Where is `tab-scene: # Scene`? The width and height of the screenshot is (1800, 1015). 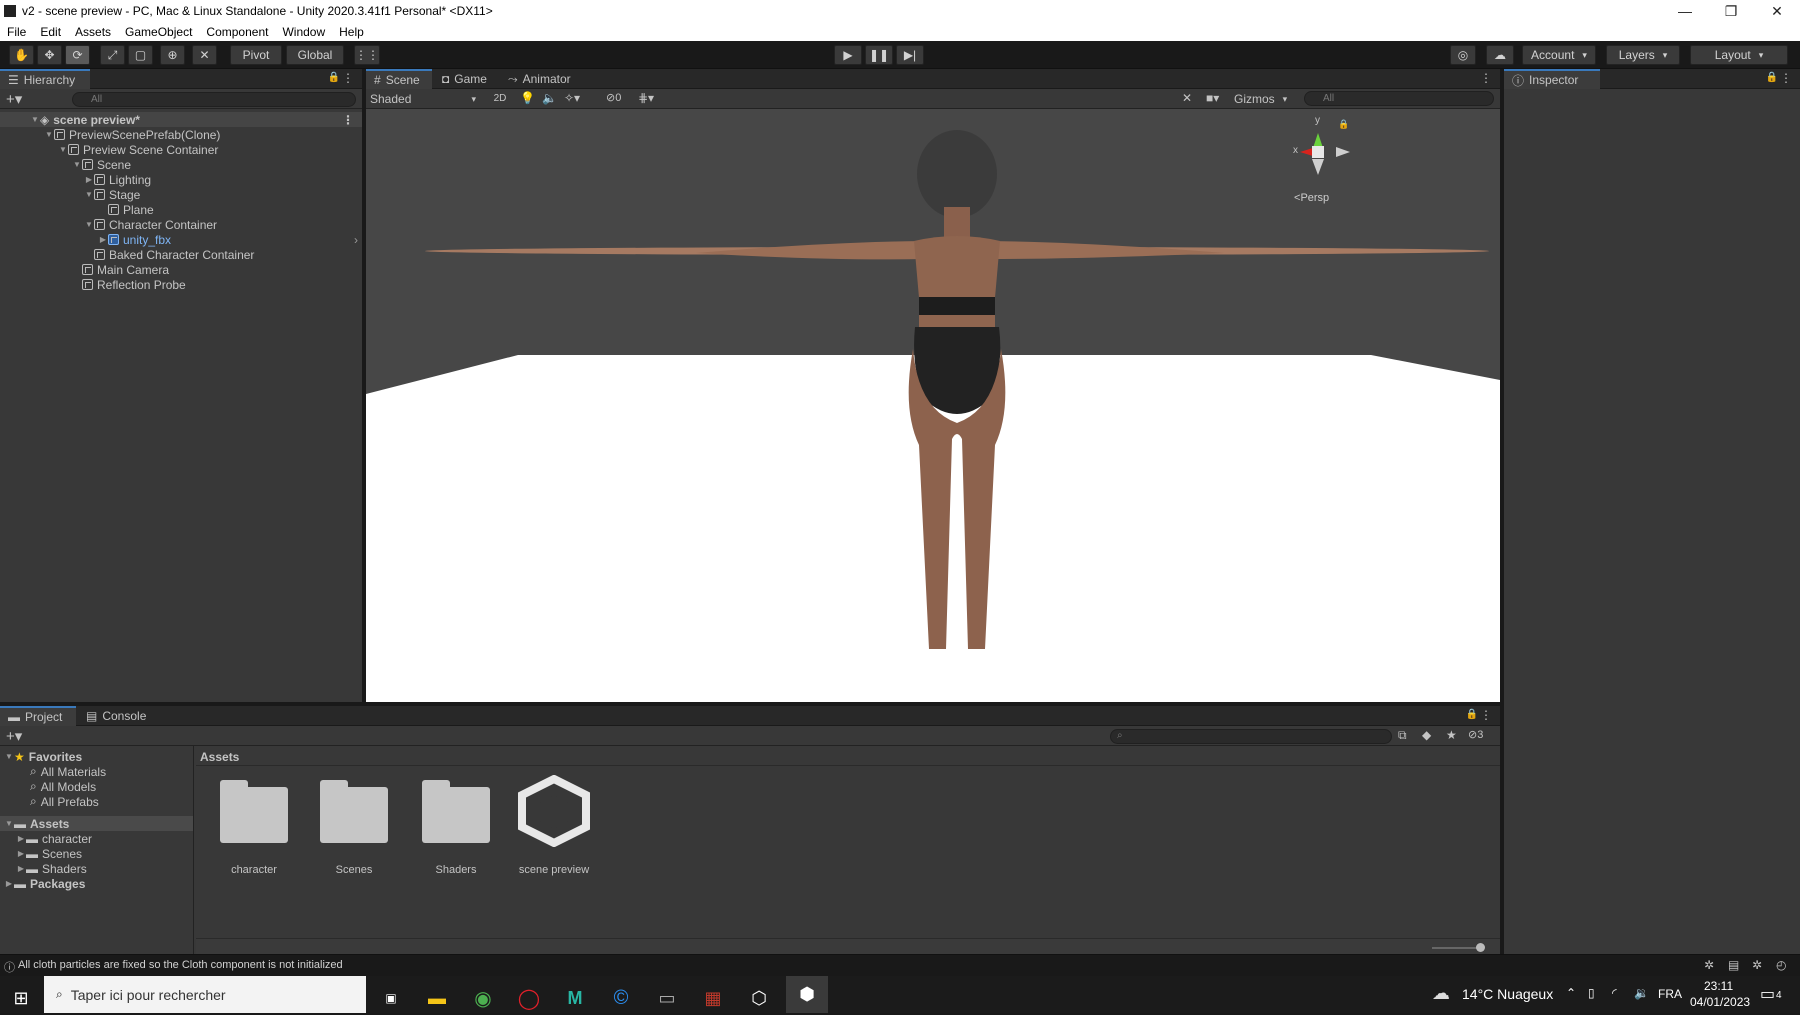
tab-scene: # Scene is located at coordinates (399, 79).